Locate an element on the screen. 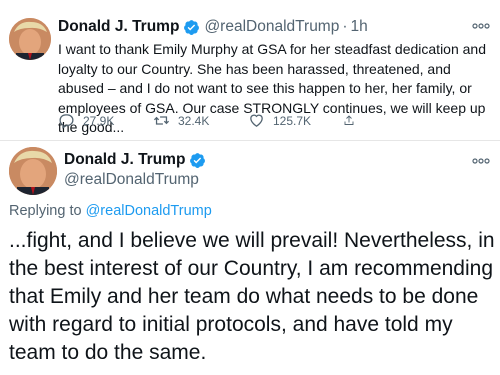 The width and height of the screenshot is (500, 375). heart-icon is located at coordinates (256, 120).